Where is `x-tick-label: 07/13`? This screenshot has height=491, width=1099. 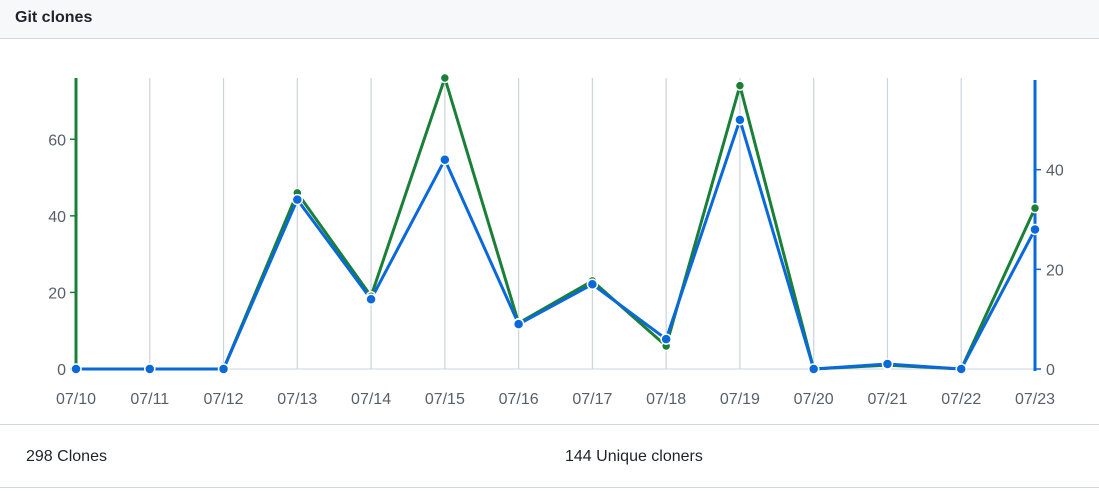
x-tick-label: 07/13 is located at coordinates (297, 399).